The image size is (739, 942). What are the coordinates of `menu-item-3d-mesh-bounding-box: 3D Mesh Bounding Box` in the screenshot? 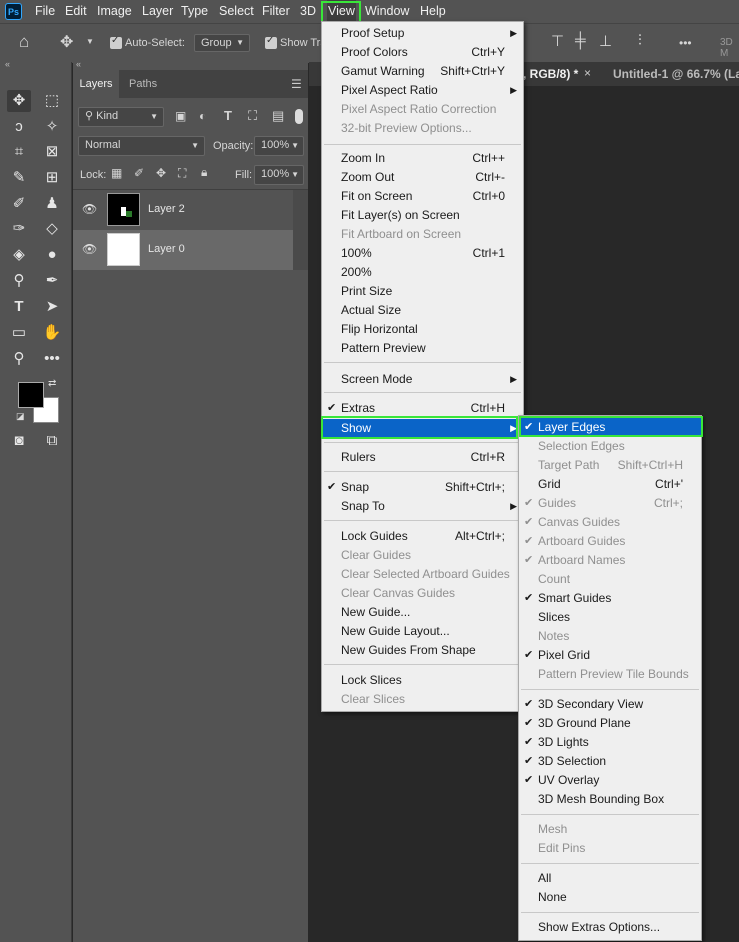 It's located at (610, 799).